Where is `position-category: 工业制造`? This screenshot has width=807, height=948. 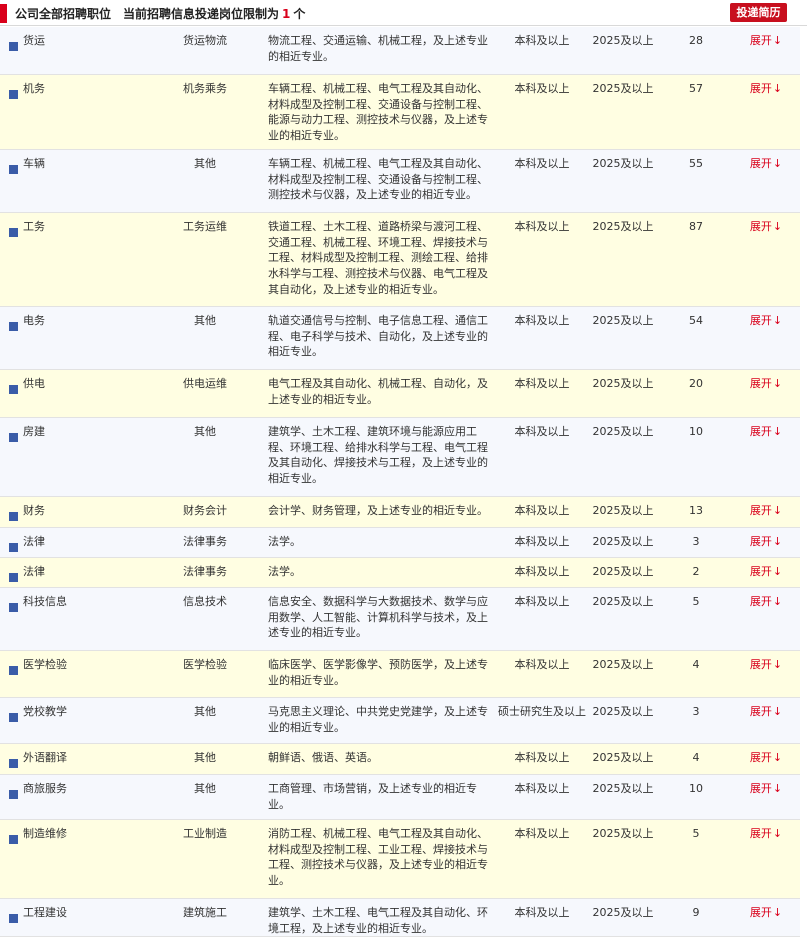 position-category: 工业制造 is located at coordinates (205, 833).